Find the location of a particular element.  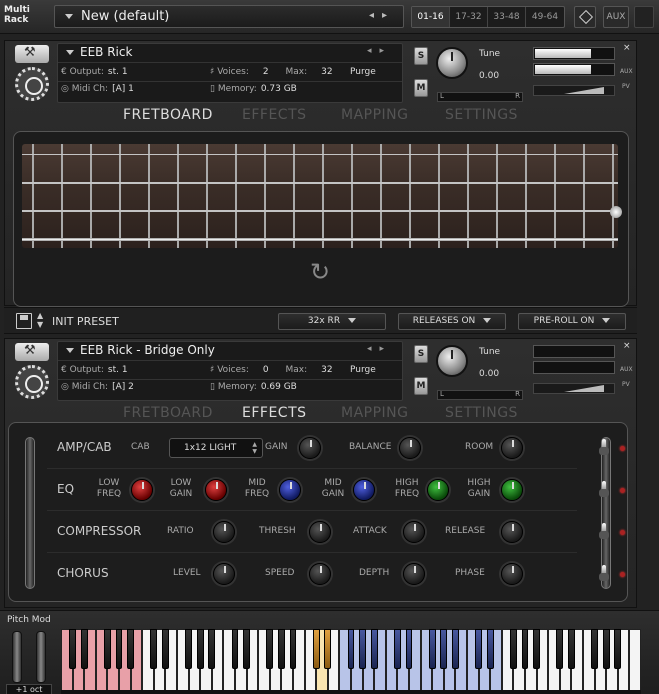

release-knob is located at coordinates (512, 532).